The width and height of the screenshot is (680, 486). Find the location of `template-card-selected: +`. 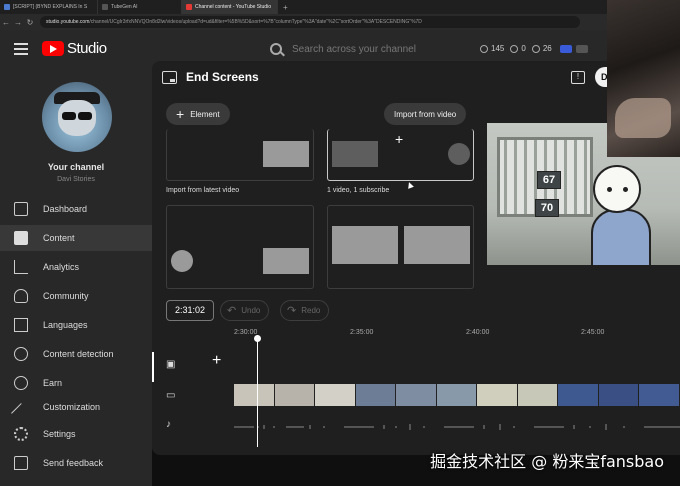

template-card-selected: + is located at coordinates (400, 155).